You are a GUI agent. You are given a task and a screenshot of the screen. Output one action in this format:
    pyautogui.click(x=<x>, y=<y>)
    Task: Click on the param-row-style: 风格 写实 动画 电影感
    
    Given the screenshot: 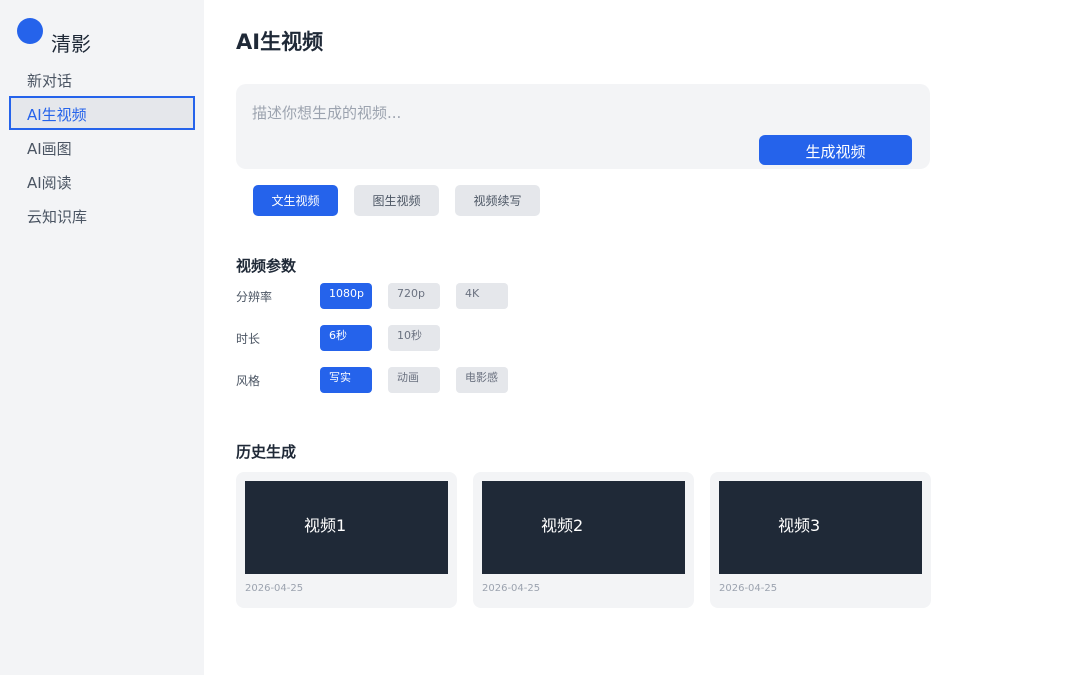 What is the action you would take?
    pyautogui.click(x=436, y=380)
    